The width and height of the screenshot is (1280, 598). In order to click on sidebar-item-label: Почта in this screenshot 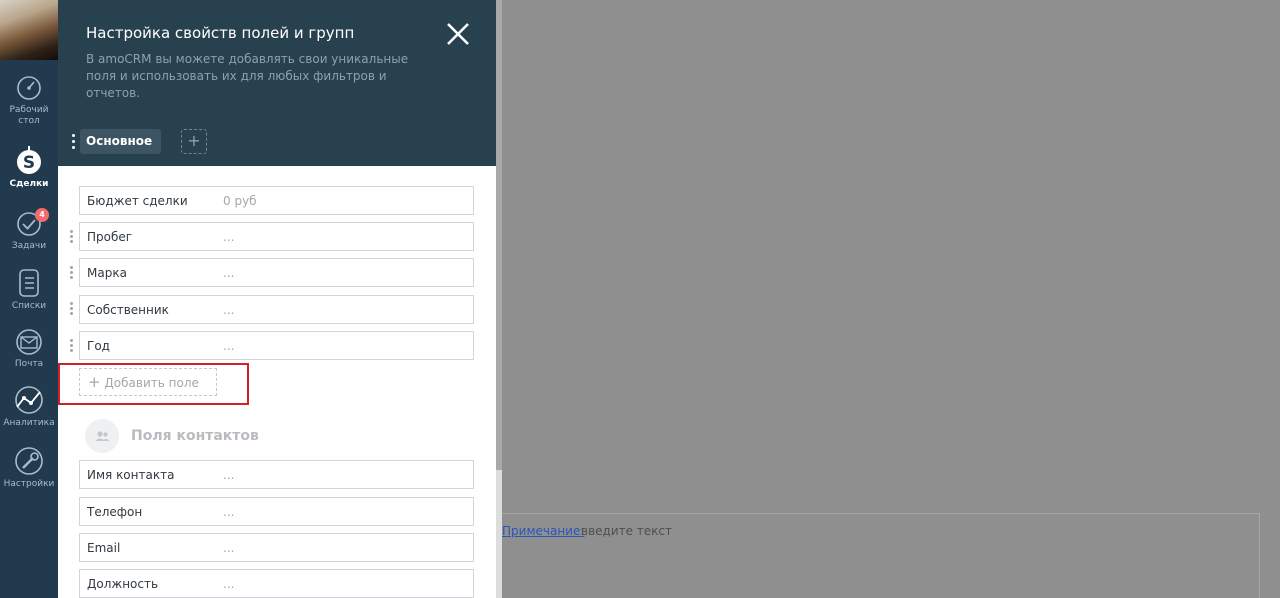, I will do `click(29, 364)`.